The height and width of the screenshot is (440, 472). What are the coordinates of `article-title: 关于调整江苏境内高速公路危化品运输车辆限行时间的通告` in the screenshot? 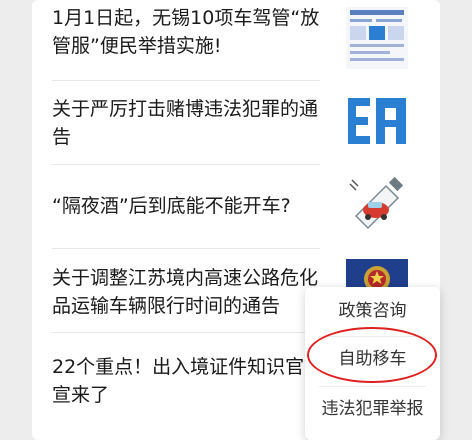 It's located at (187, 292).